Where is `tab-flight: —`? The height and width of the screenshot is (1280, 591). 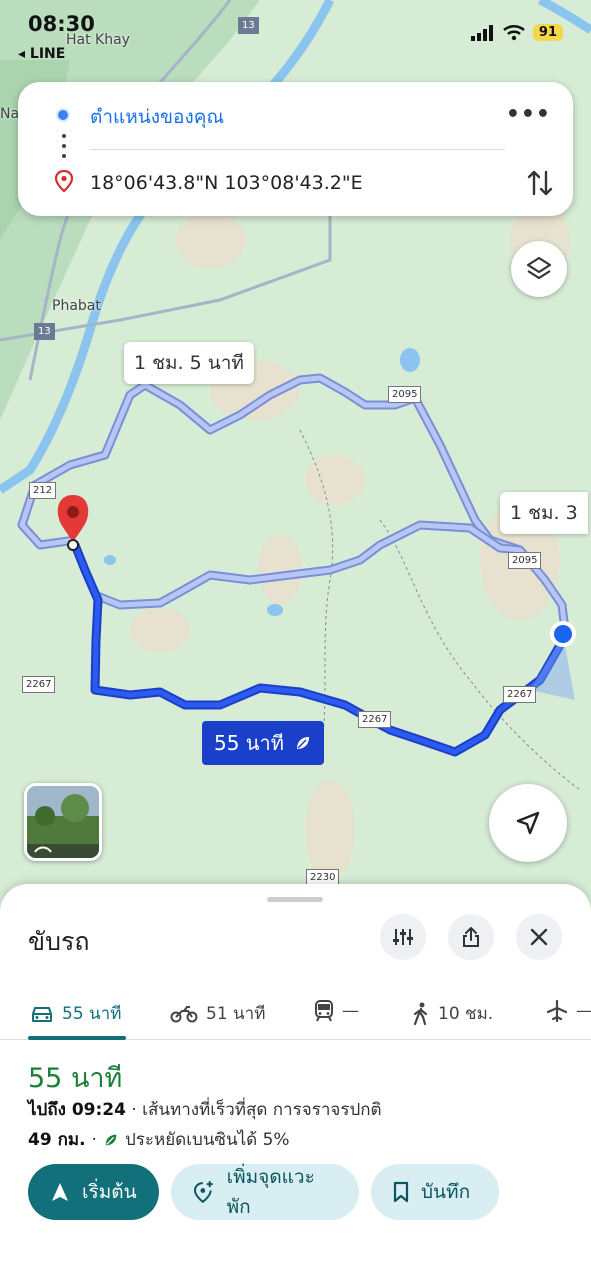
tab-flight: — is located at coordinates (568, 1011).